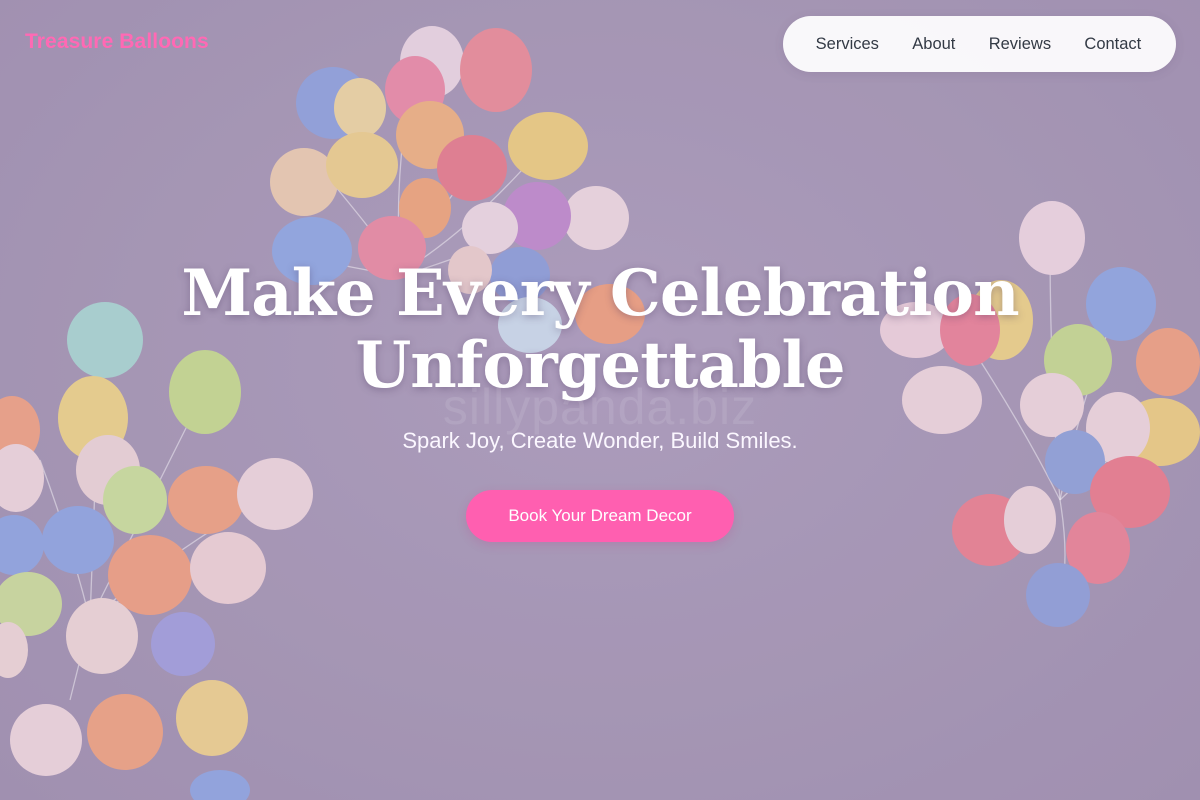 The image size is (1200, 800). I want to click on nav-link-services: Services, so click(847, 44).